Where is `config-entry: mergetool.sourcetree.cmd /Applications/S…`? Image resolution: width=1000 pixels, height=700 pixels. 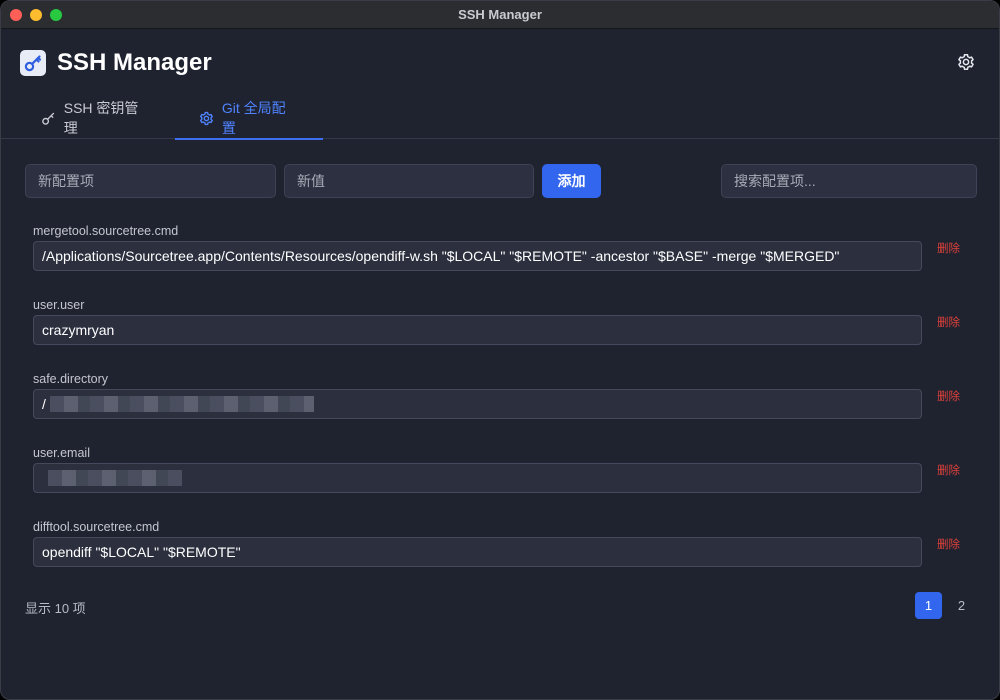
config-entry: mergetool.sourcetree.cmd /Applications/S… is located at coordinates (503, 247).